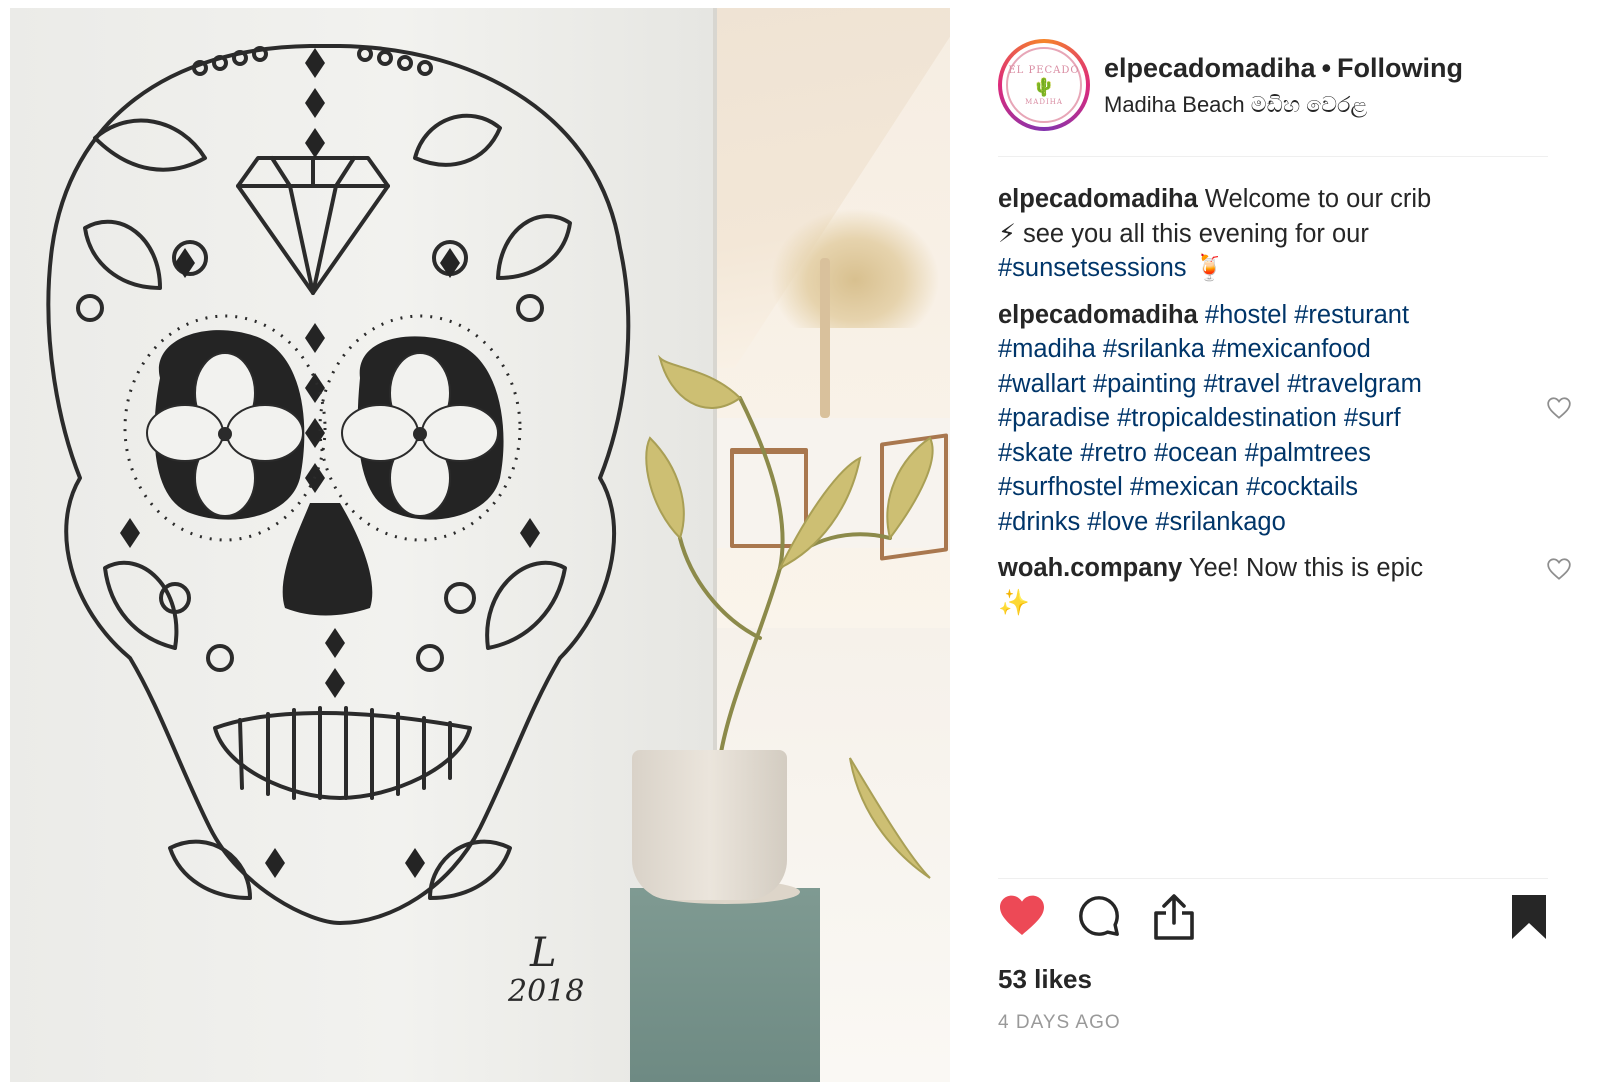 This screenshot has height=1082, width=1610. Describe the element at coordinates (1154, 349) in the screenshot. I see `hashtag-link: #srilanka` at that location.